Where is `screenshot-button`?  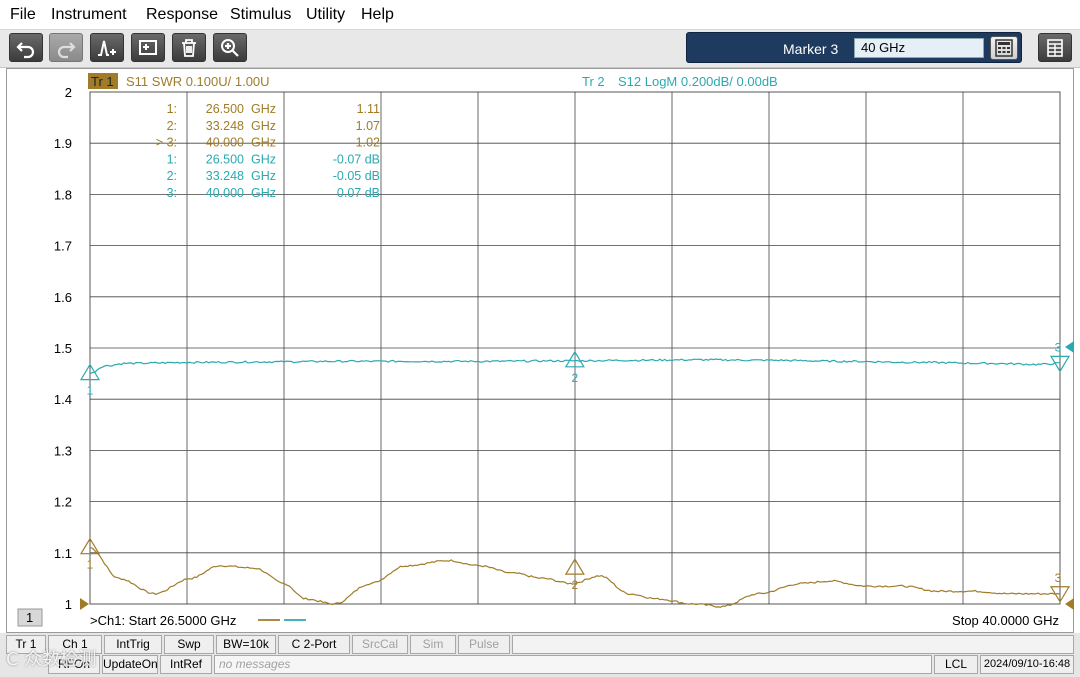
screenshot-button is located at coordinates (148, 47).